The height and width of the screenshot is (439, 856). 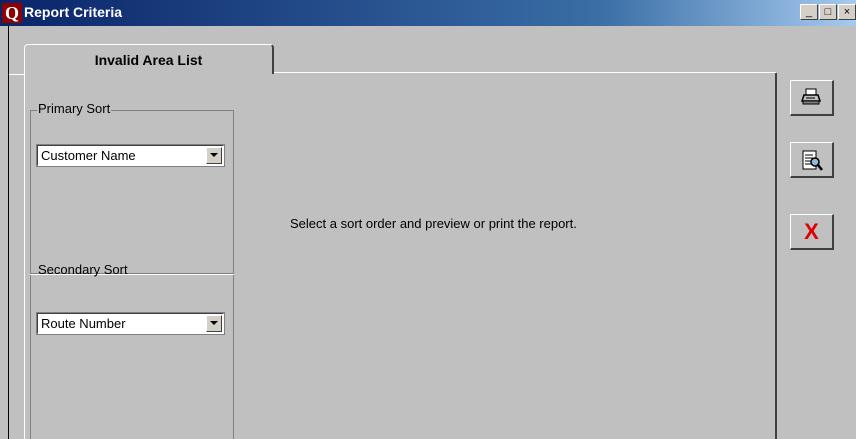 What do you see at coordinates (73, 12) in the screenshot?
I see `window-title: Report Criteria` at bounding box center [73, 12].